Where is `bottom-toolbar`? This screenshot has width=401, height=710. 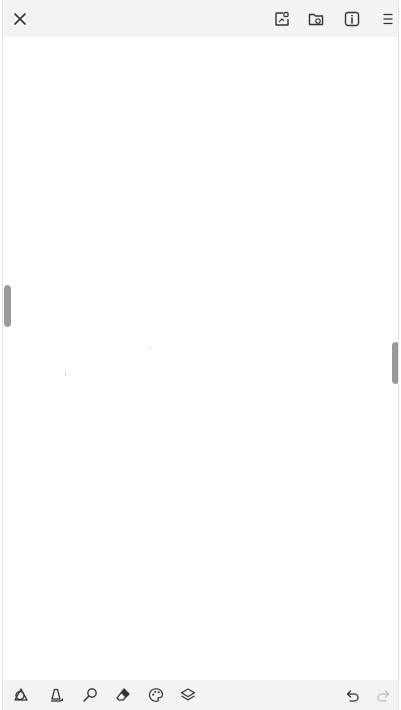 bottom-toolbar is located at coordinates (200, 695).